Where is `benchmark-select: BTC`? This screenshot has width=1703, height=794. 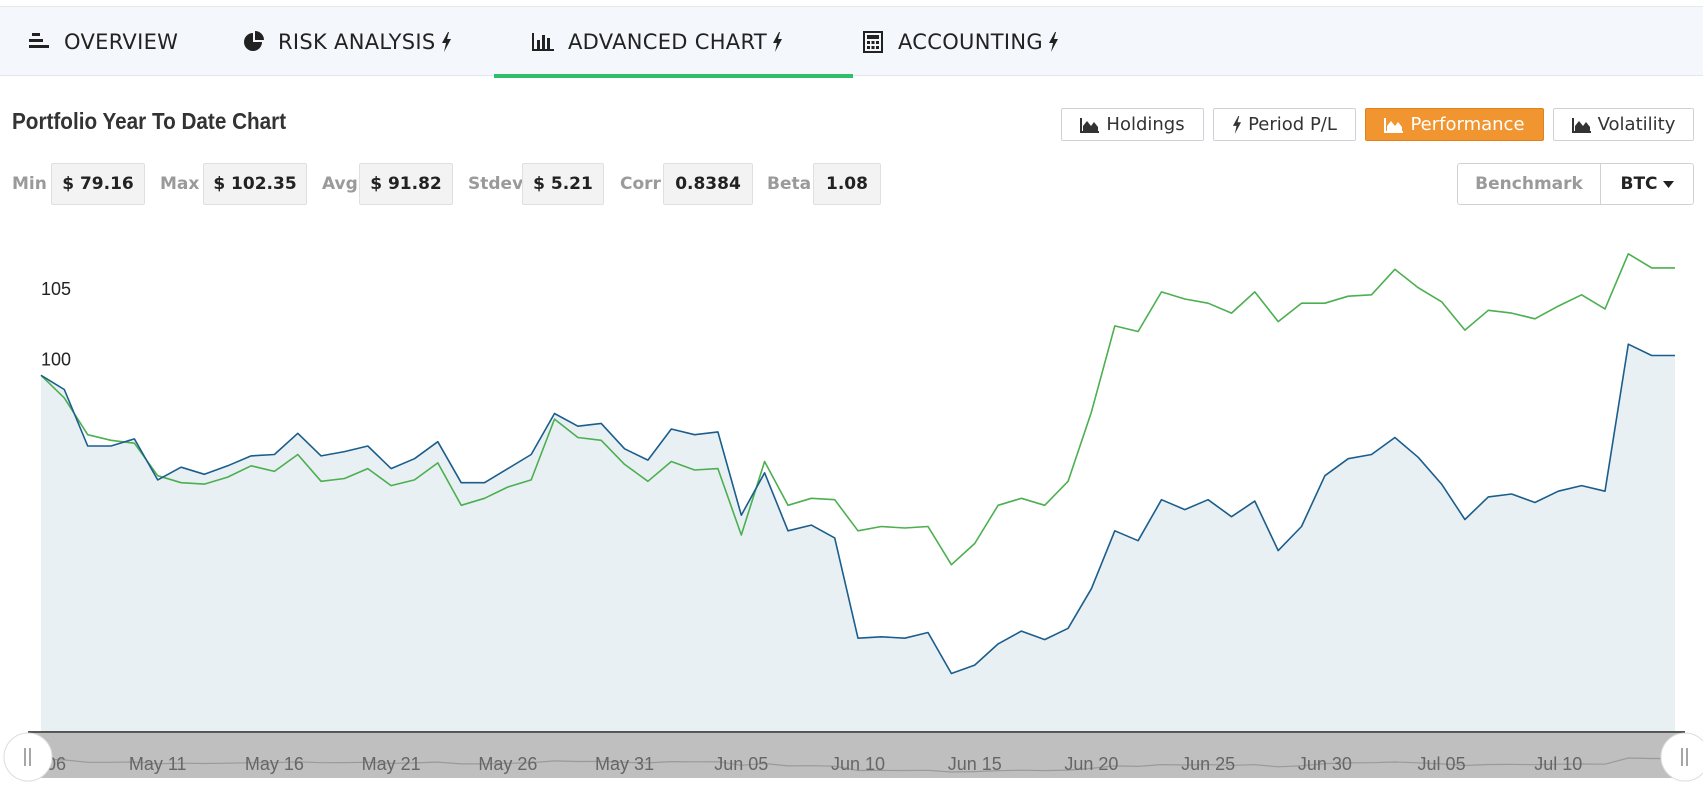
benchmark-select: BTC is located at coordinates (1647, 184).